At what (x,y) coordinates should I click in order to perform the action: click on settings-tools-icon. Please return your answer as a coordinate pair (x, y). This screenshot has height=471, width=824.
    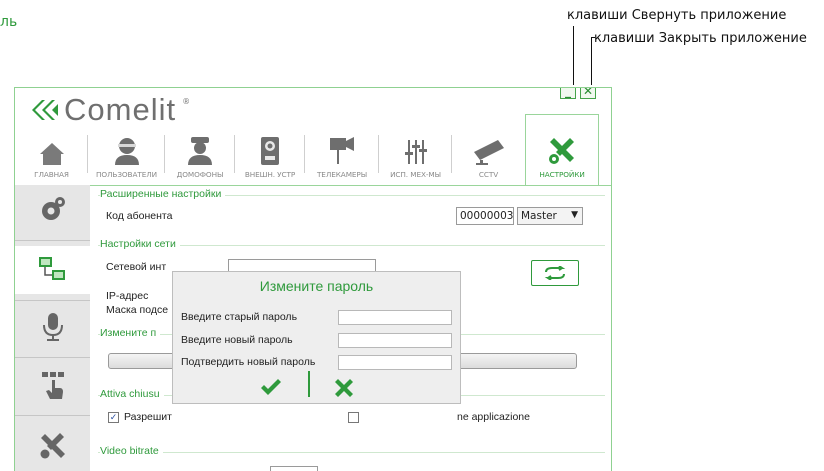
    Looking at the image, I should click on (561, 151).